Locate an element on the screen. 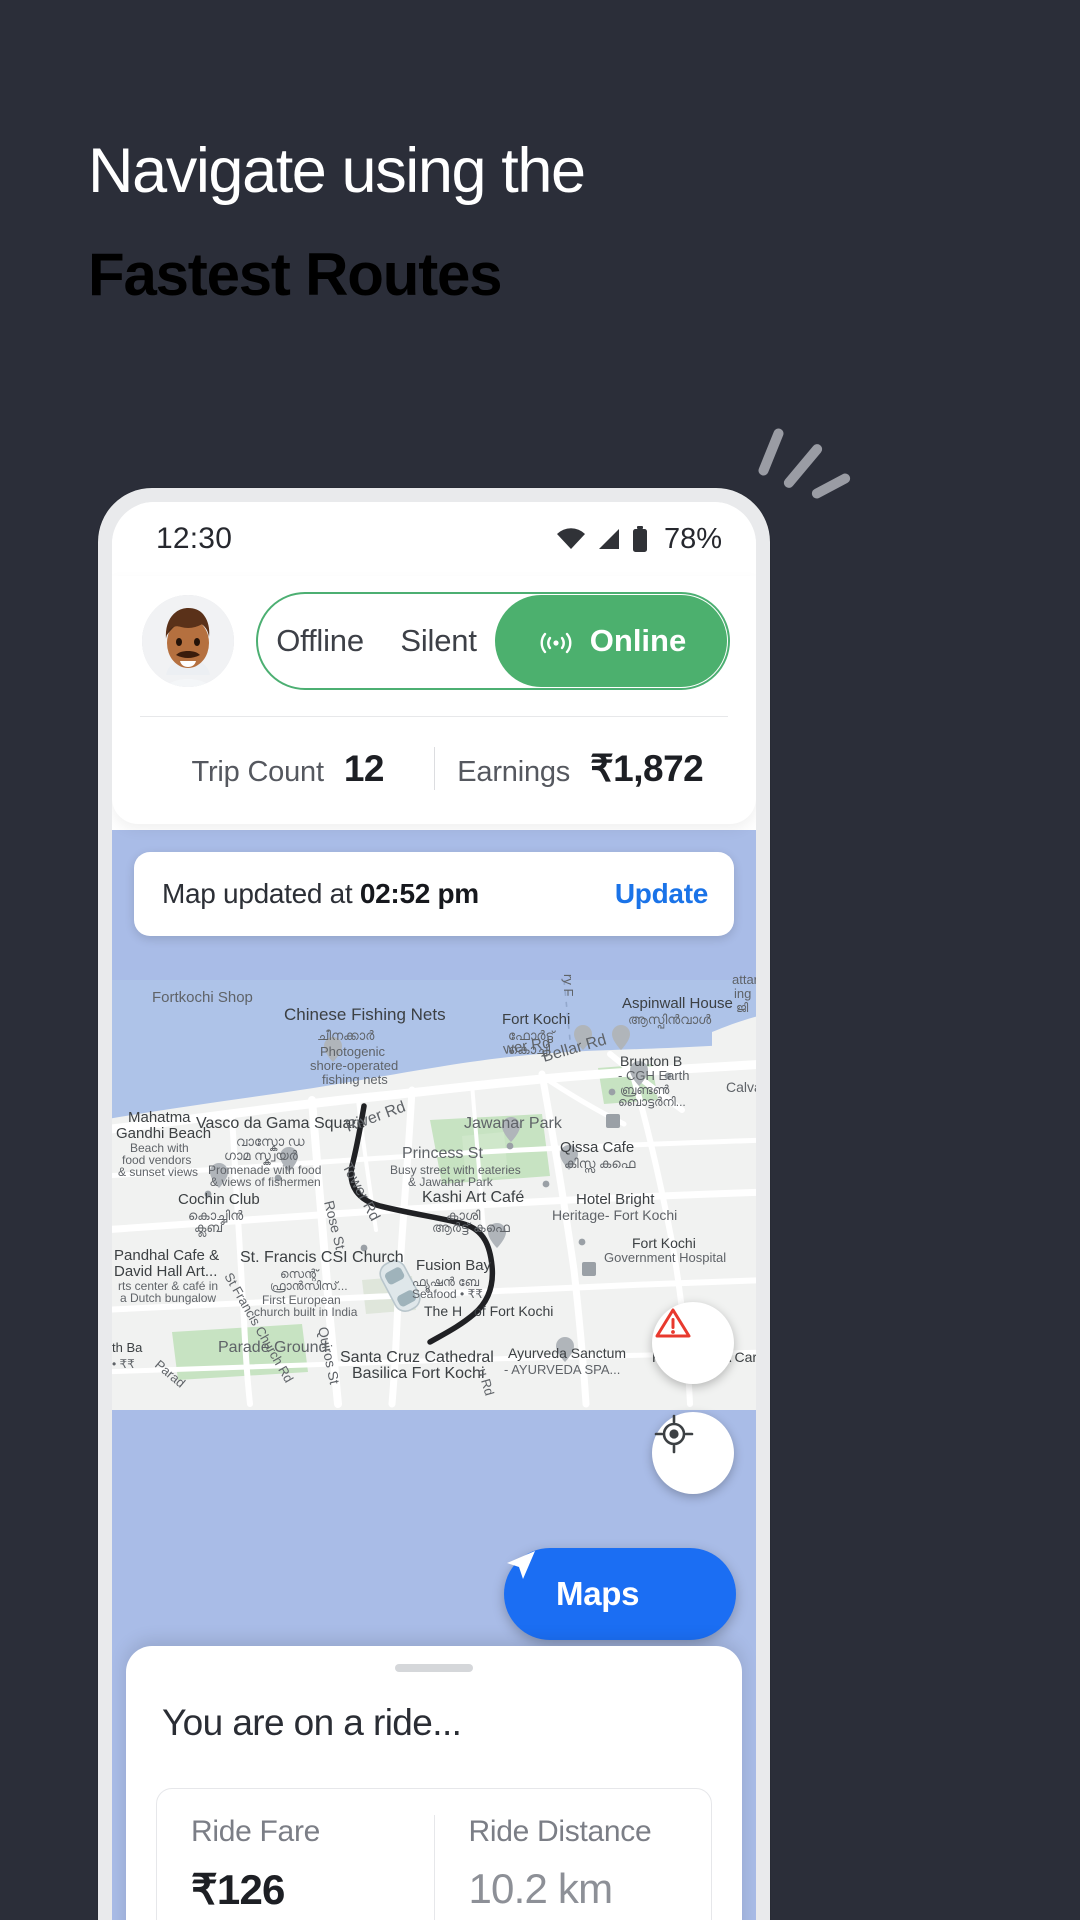 Image resolution: width=1080 pixels, height=1920 pixels. status-bar-icons: 78% is located at coordinates (639, 539).